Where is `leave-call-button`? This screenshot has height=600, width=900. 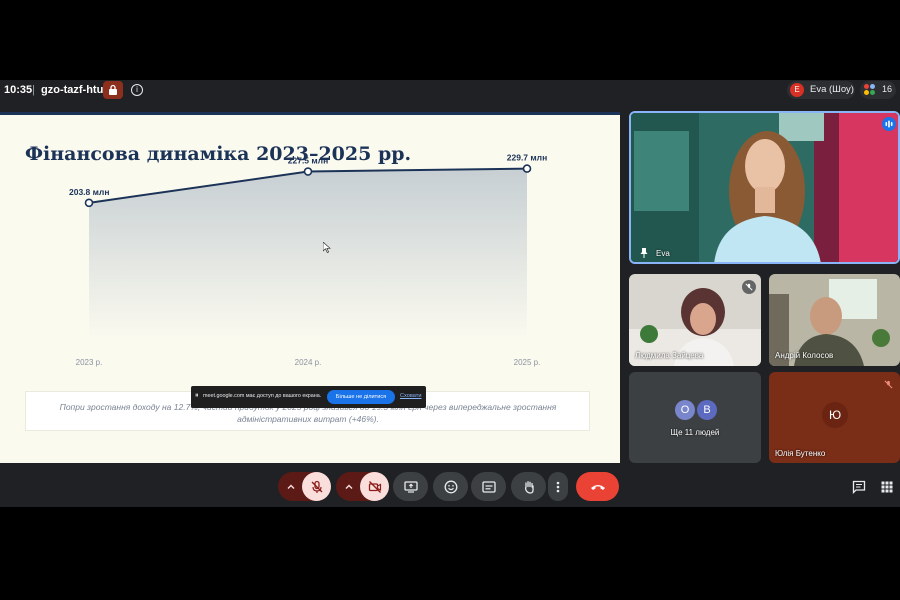
leave-call-button is located at coordinates (597, 486).